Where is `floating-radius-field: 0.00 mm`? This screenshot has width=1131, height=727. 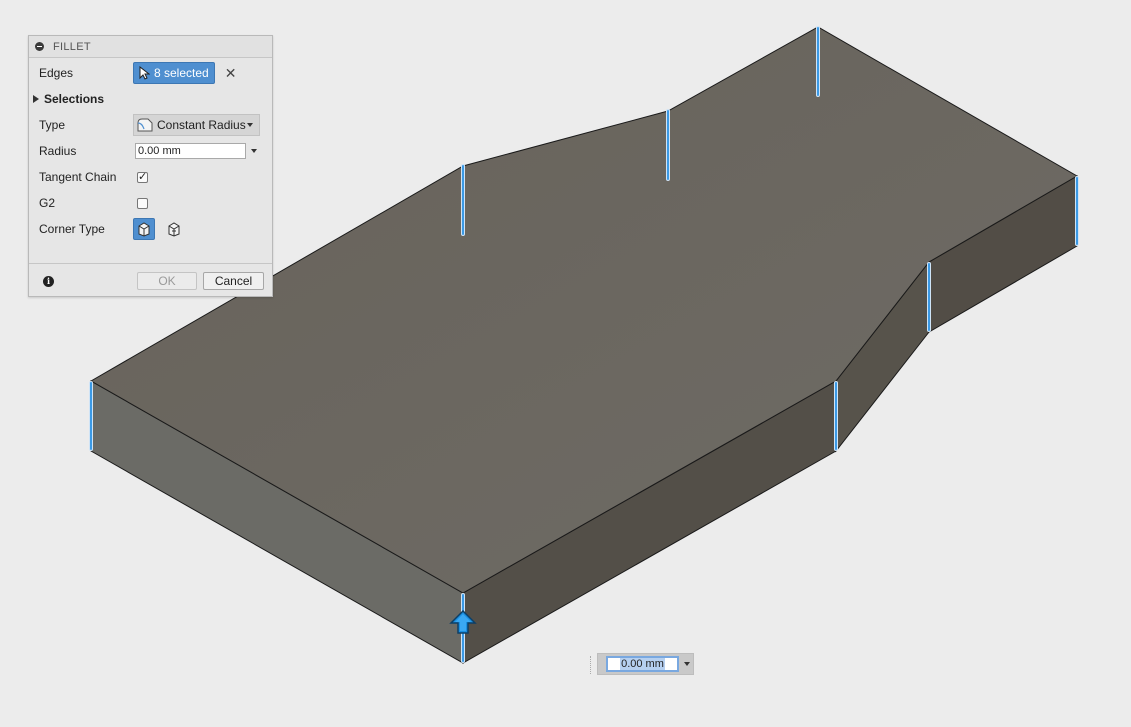 floating-radius-field: 0.00 mm is located at coordinates (642, 664).